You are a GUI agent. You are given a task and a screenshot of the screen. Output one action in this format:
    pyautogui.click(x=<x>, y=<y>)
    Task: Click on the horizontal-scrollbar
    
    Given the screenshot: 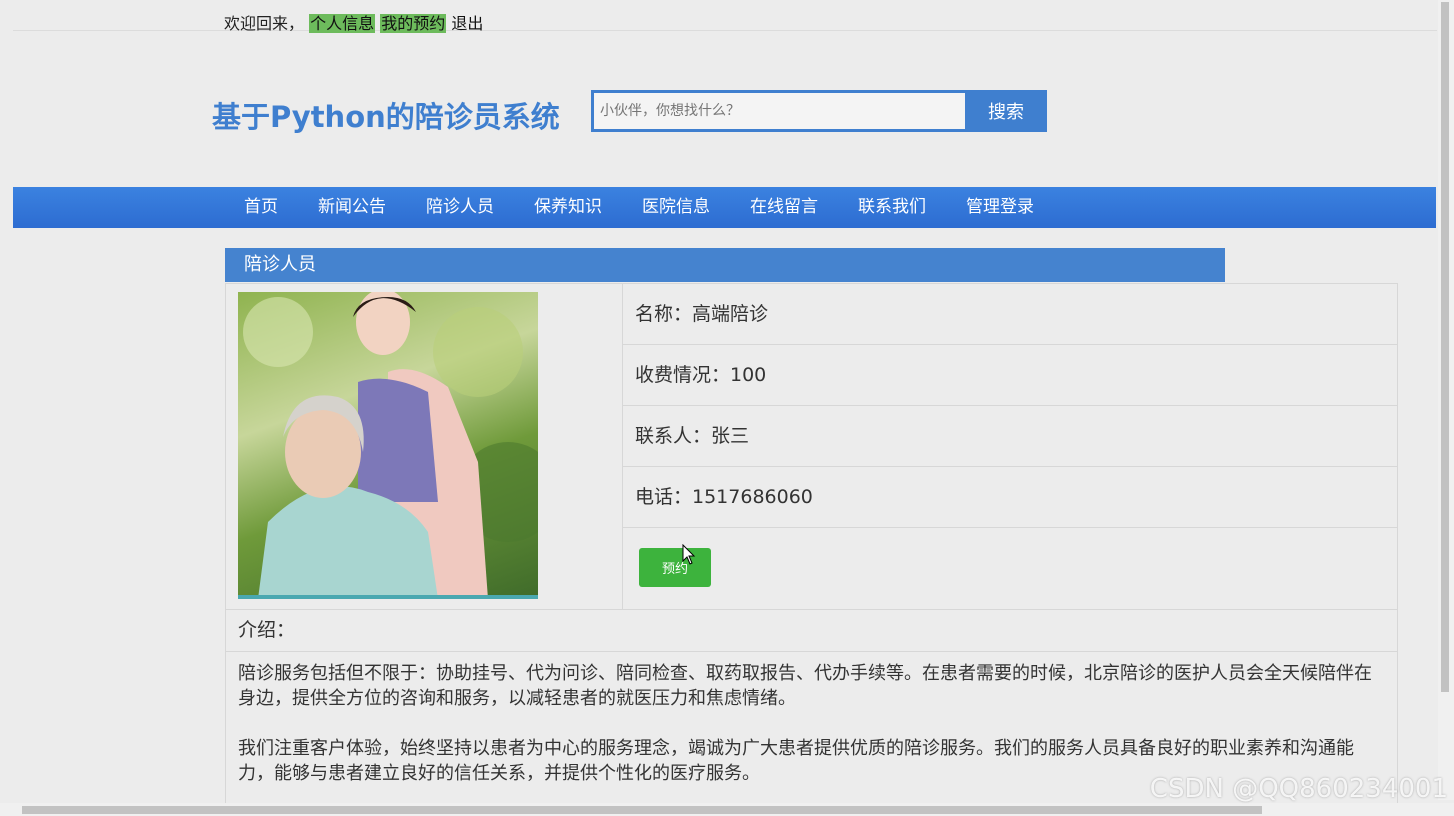 What is the action you would take?
    pyautogui.click(x=727, y=809)
    